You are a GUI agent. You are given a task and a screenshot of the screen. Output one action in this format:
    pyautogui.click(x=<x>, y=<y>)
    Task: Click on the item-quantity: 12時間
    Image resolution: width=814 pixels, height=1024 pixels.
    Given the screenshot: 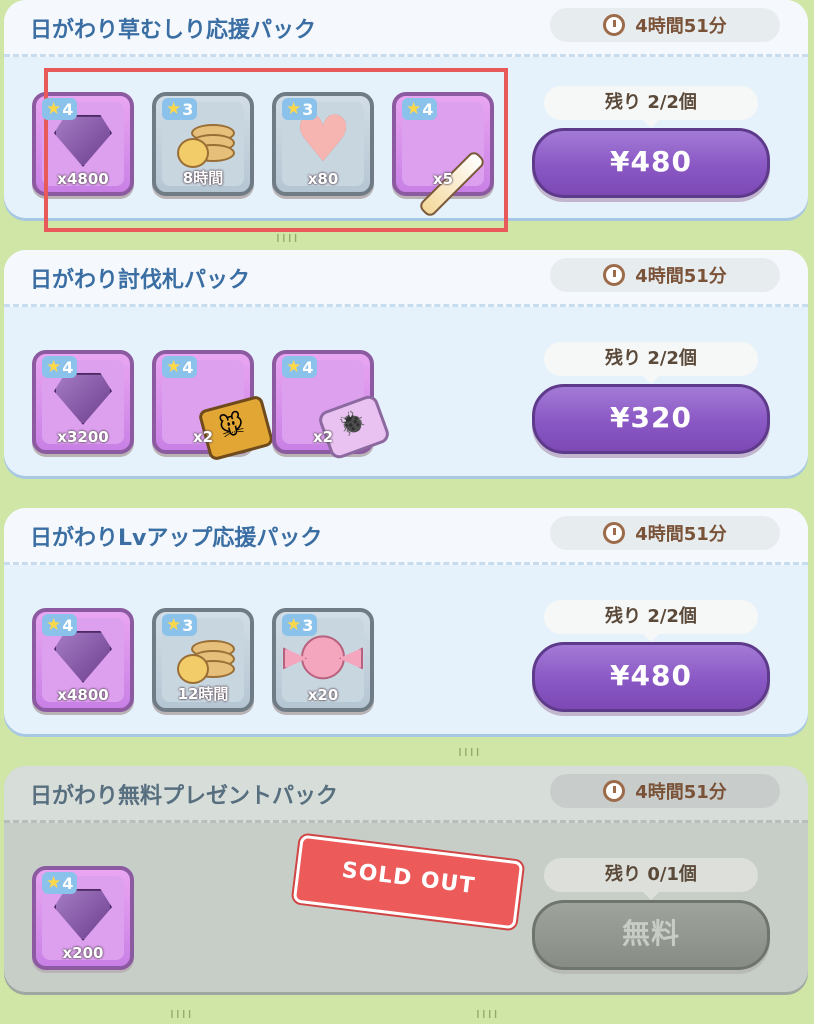 What is the action you would take?
    pyautogui.click(x=203, y=694)
    